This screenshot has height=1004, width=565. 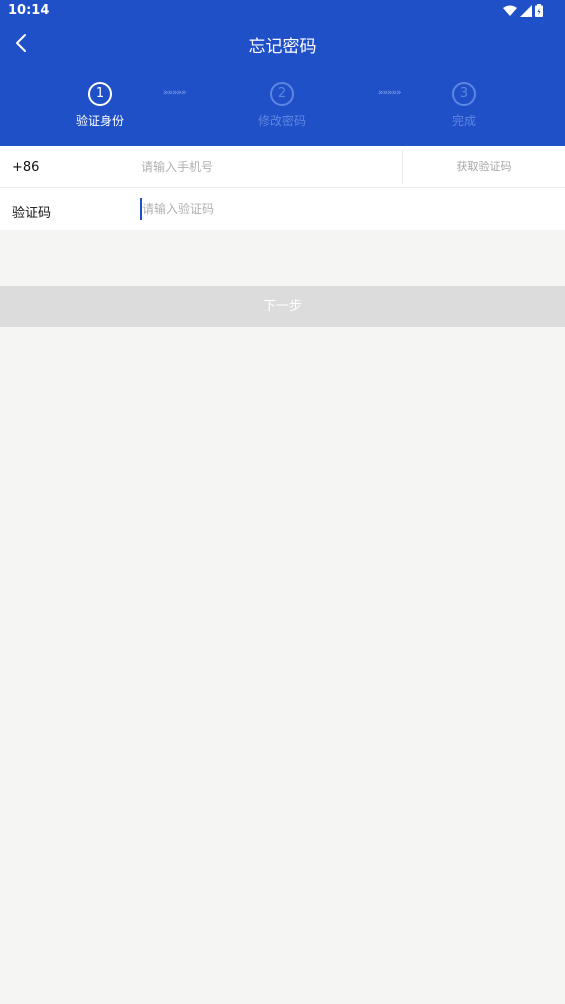 What do you see at coordinates (484, 167) in the screenshot?
I see `get-code-button: 获取验证码` at bounding box center [484, 167].